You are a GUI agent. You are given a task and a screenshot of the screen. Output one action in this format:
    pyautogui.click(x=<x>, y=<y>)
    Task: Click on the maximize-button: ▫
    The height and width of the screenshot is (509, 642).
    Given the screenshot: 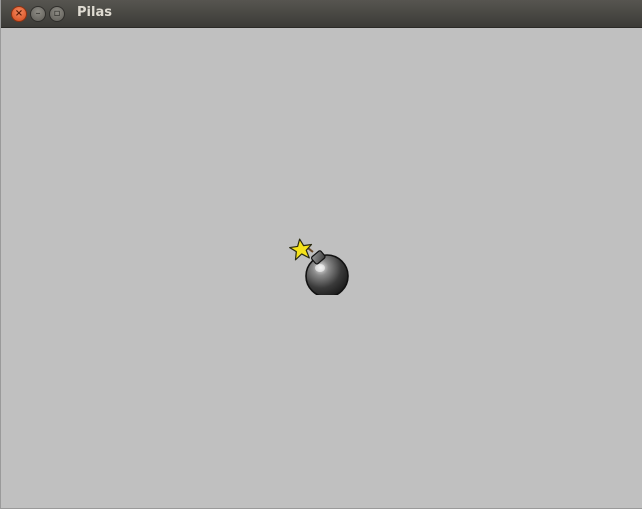 What is the action you would take?
    pyautogui.click(x=57, y=14)
    